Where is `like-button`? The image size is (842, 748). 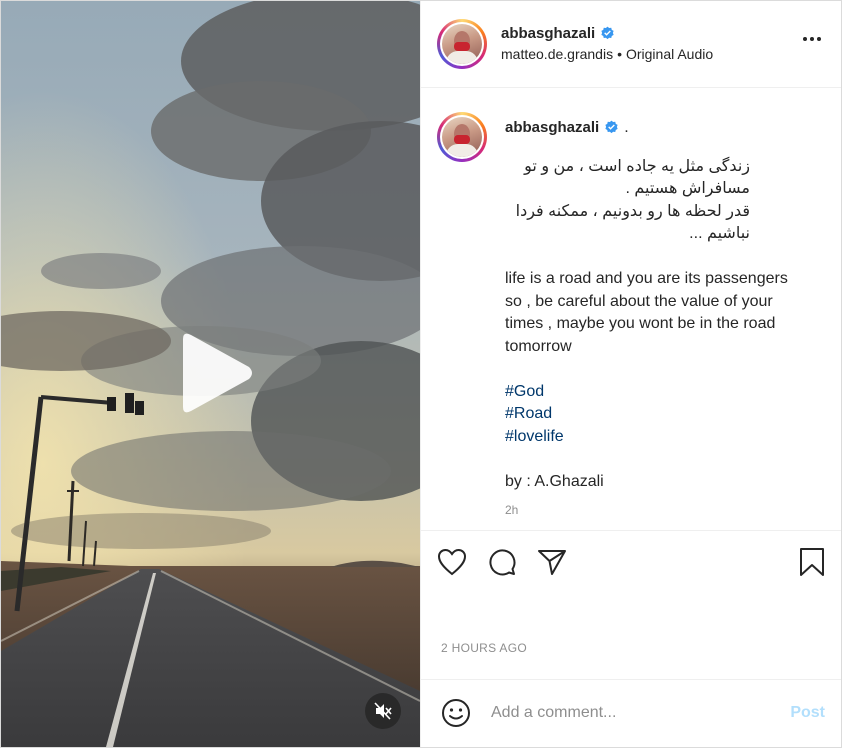
like-button is located at coordinates (452, 562).